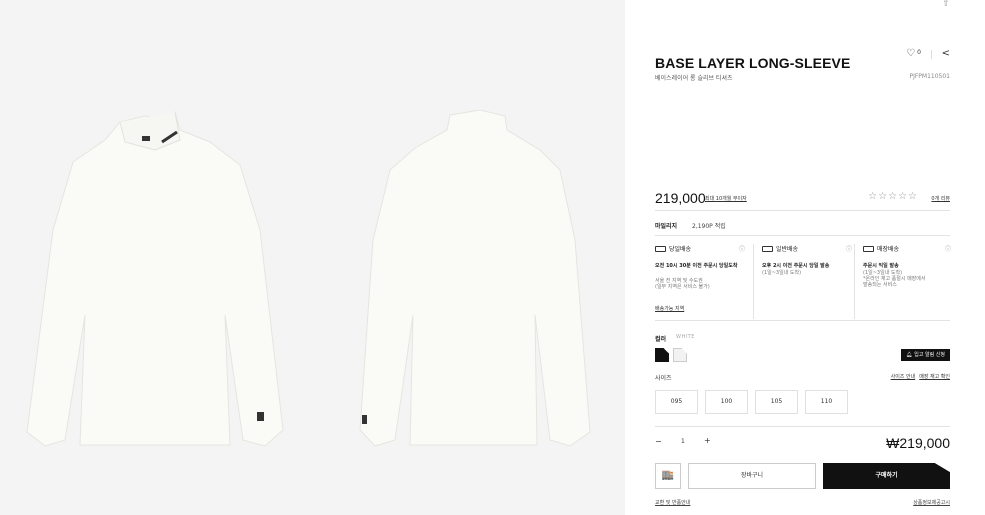 The height and width of the screenshot is (515, 985). Describe the element at coordinates (782, 273) in the screenshot. I see `delivery-desc: (1일~3일내 도착)` at that location.